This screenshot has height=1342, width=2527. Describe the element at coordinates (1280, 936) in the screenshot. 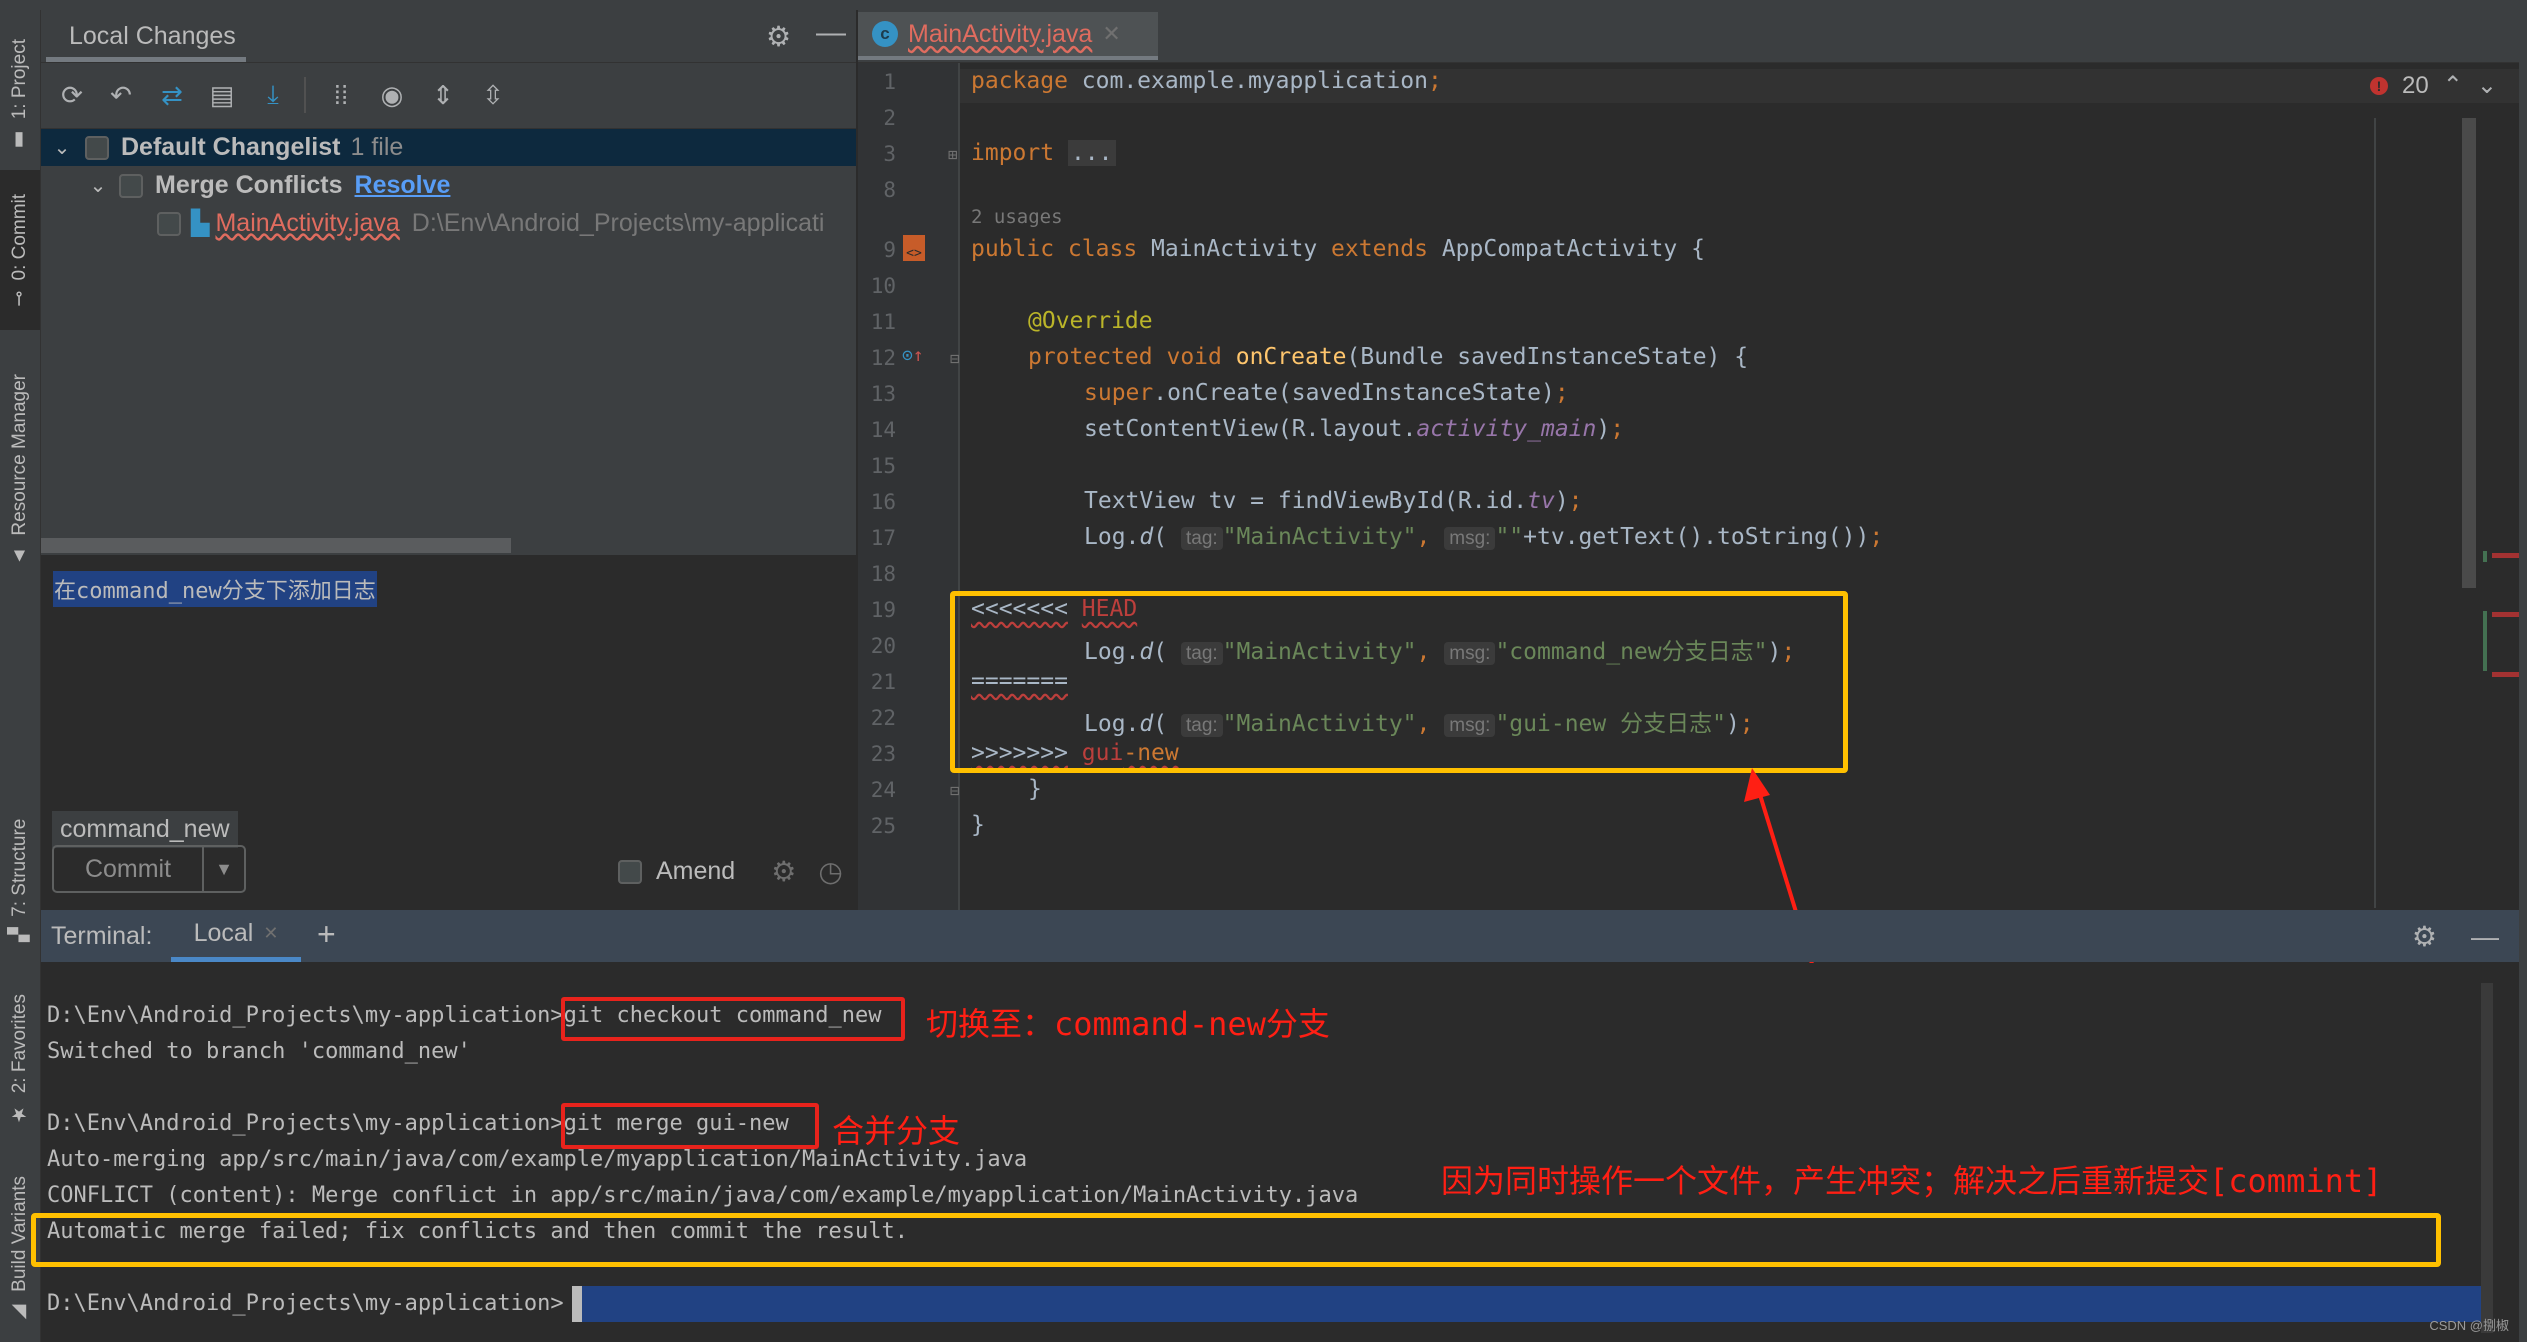

I see `terminal-header: Terminal: Local ✕ + ⚙ —` at that location.